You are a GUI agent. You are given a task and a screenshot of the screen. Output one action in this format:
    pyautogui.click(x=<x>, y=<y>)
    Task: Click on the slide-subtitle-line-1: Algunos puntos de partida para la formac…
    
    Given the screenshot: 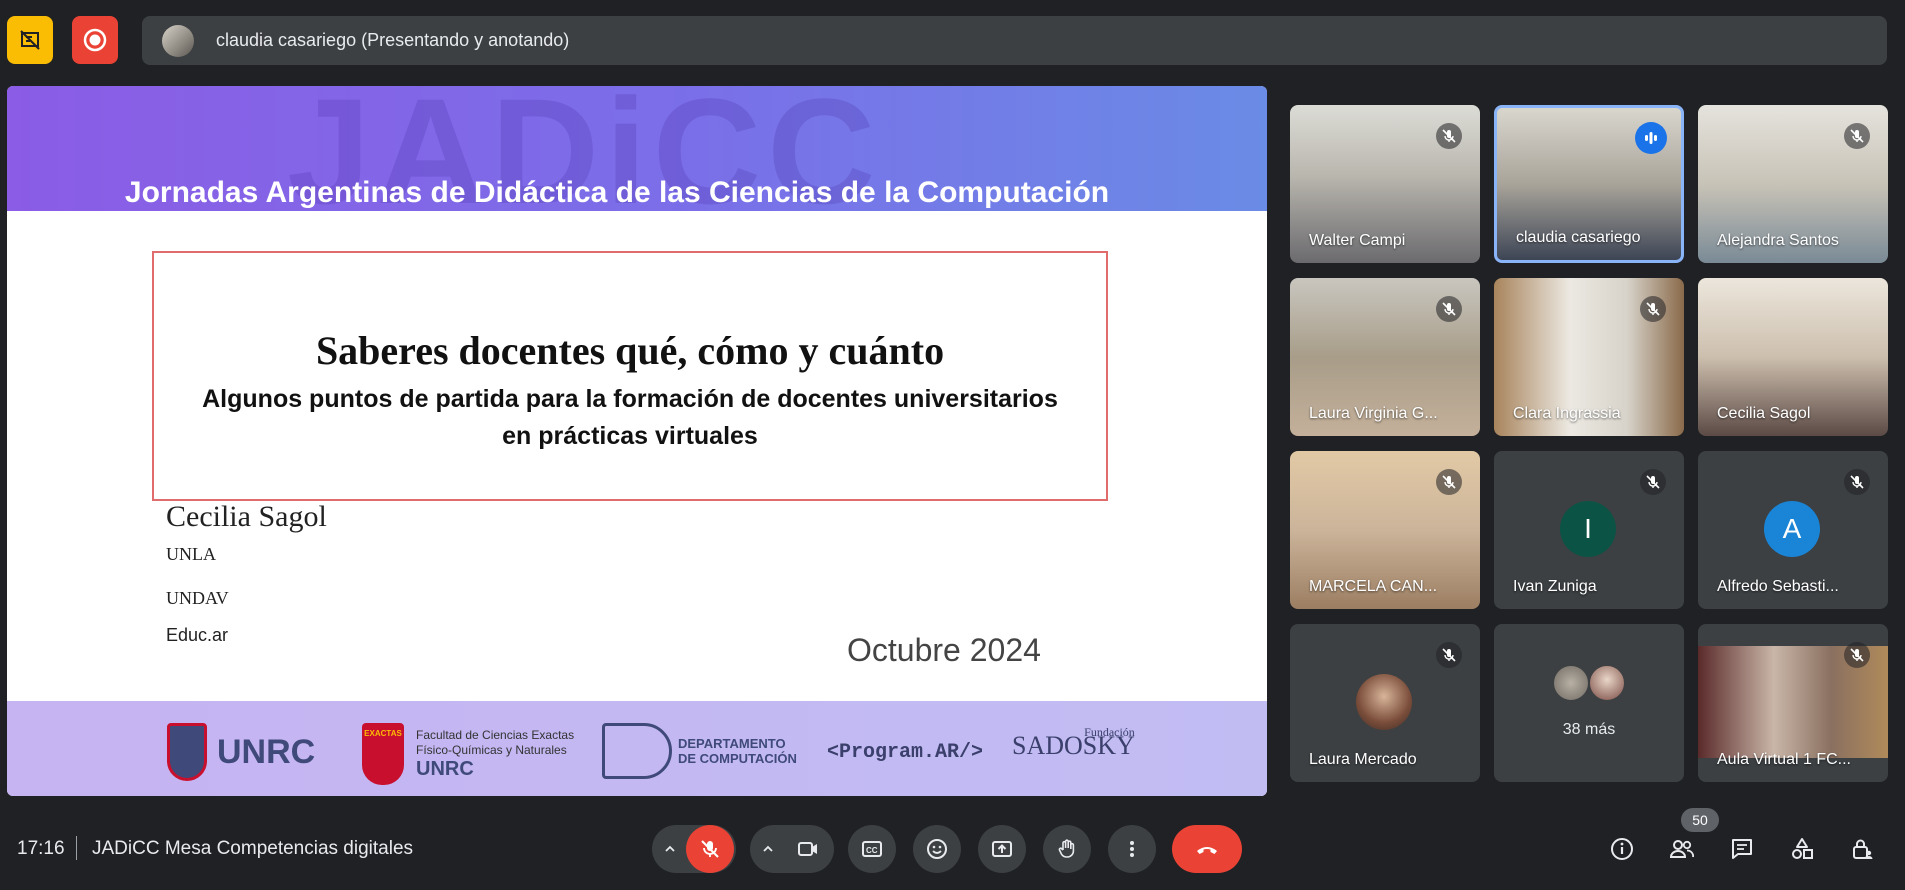 What is the action you would take?
    pyautogui.click(x=630, y=399)
    